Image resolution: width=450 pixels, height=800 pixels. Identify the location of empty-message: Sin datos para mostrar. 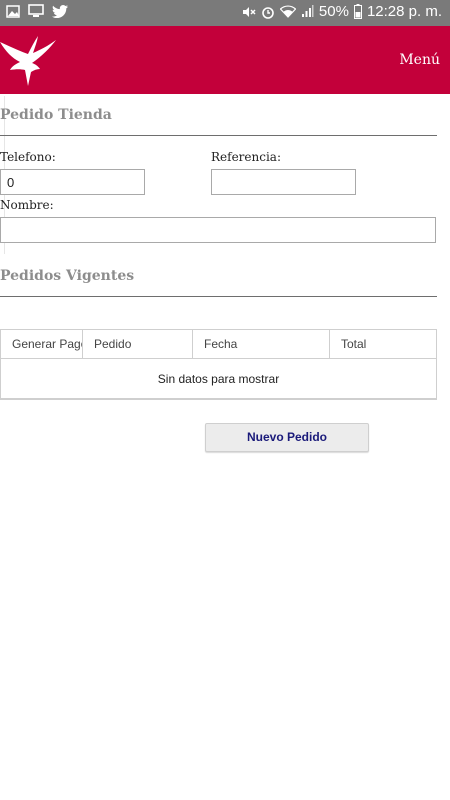
(218, 379).